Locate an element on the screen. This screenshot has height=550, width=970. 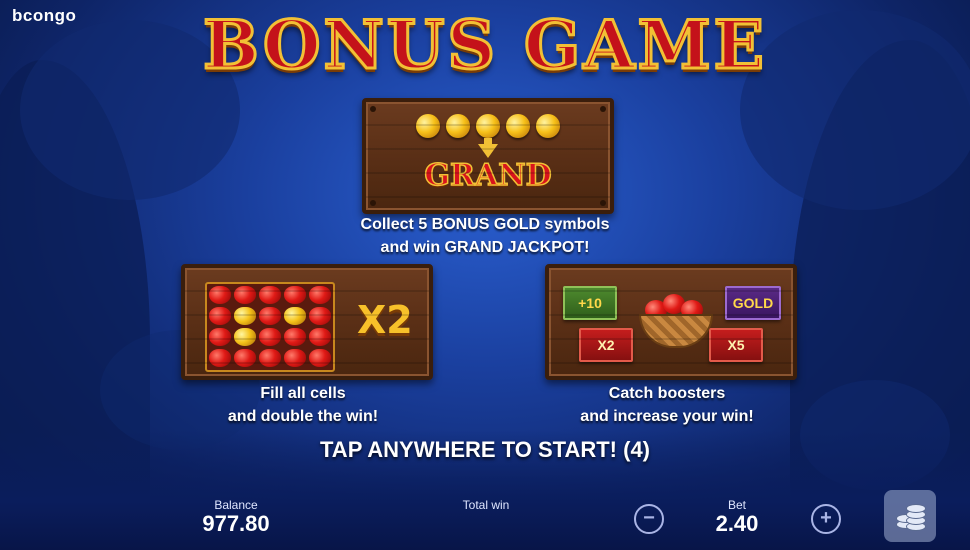
x5-booster: X5 is located at coordinates (736, 345).